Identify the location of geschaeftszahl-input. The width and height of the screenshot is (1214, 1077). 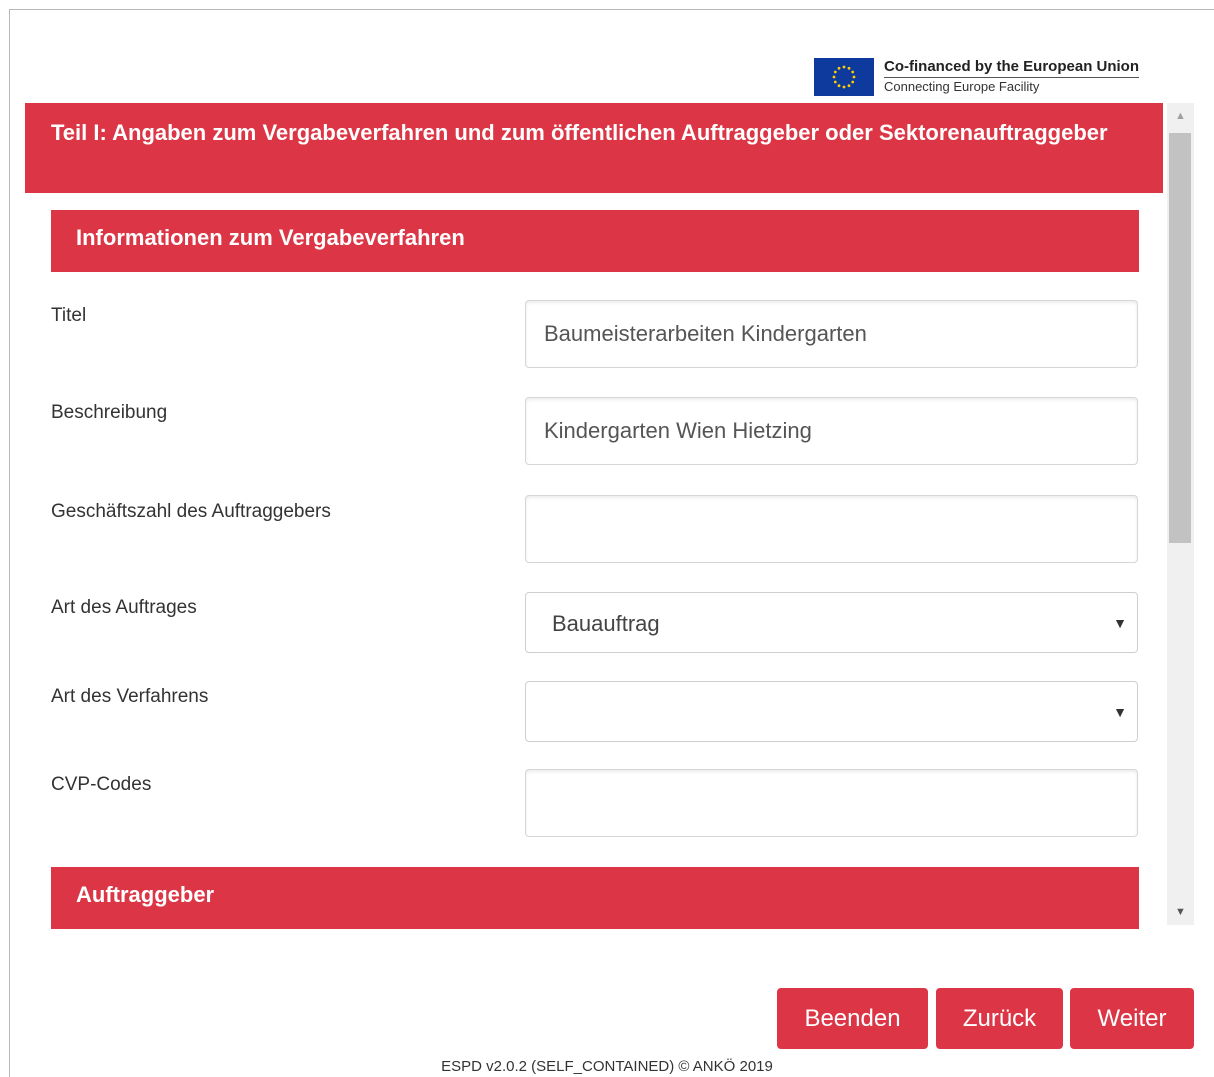
(831, 529).